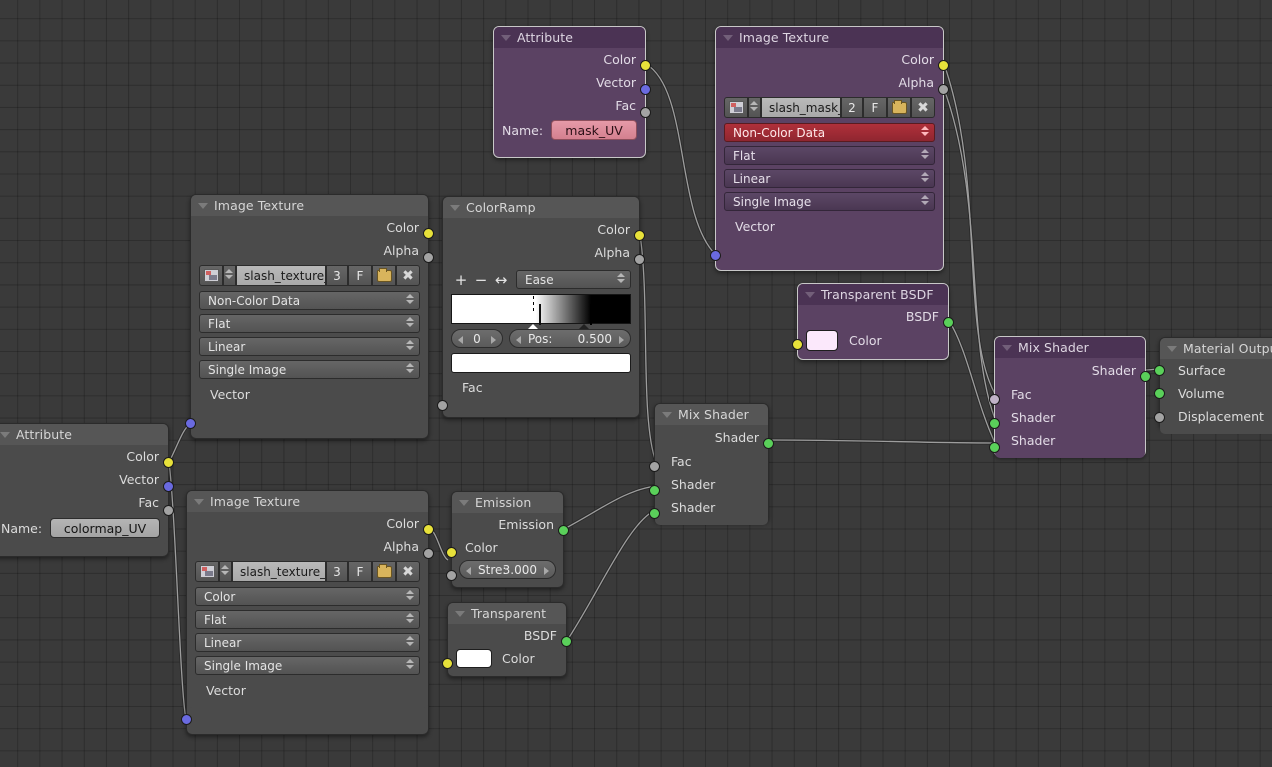 The image size is (1272, 767). Describe the element at coordinates (507, 569) in the screenshot. I see `emission-strength-field: Stre: 3.000` at that location.